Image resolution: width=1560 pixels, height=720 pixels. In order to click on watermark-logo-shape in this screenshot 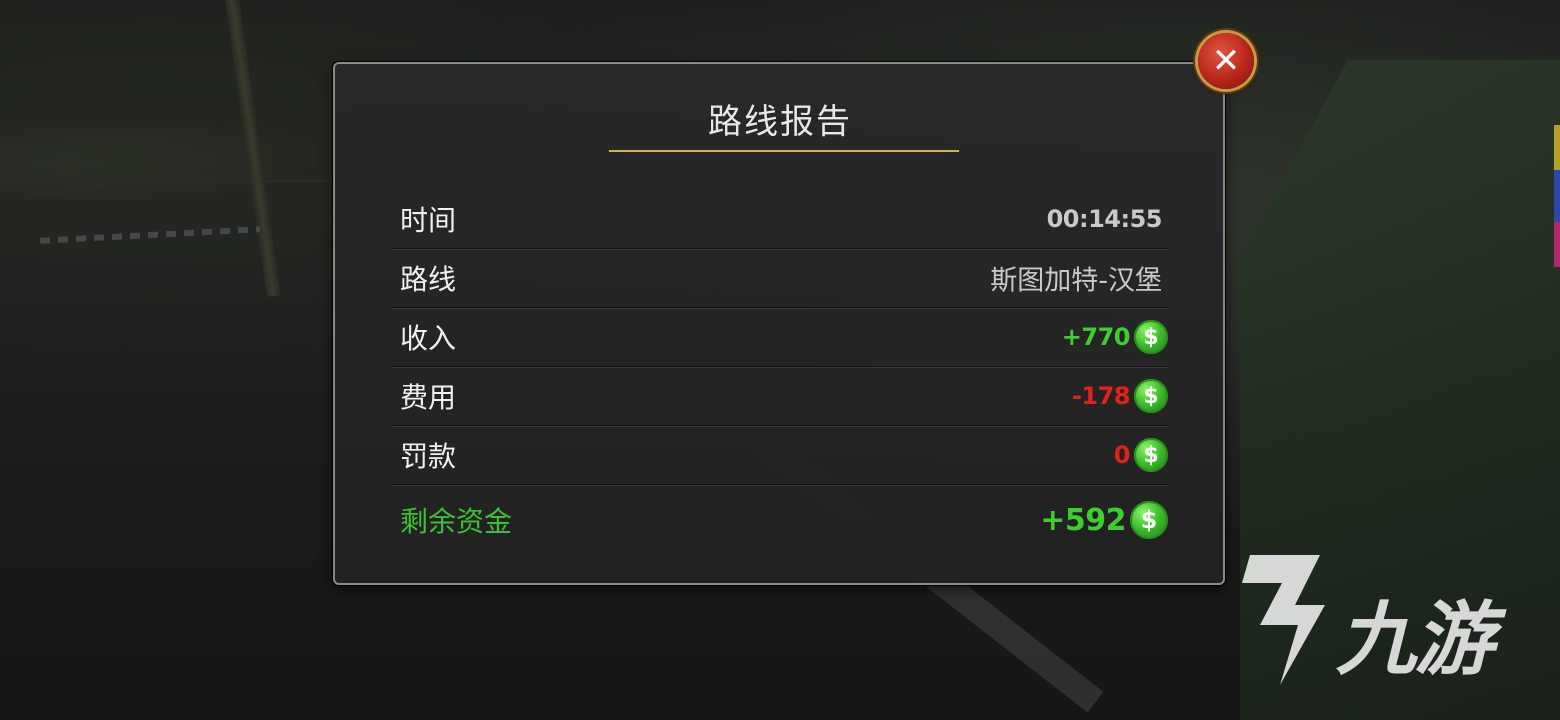, I will do `click(1283, 620)`.